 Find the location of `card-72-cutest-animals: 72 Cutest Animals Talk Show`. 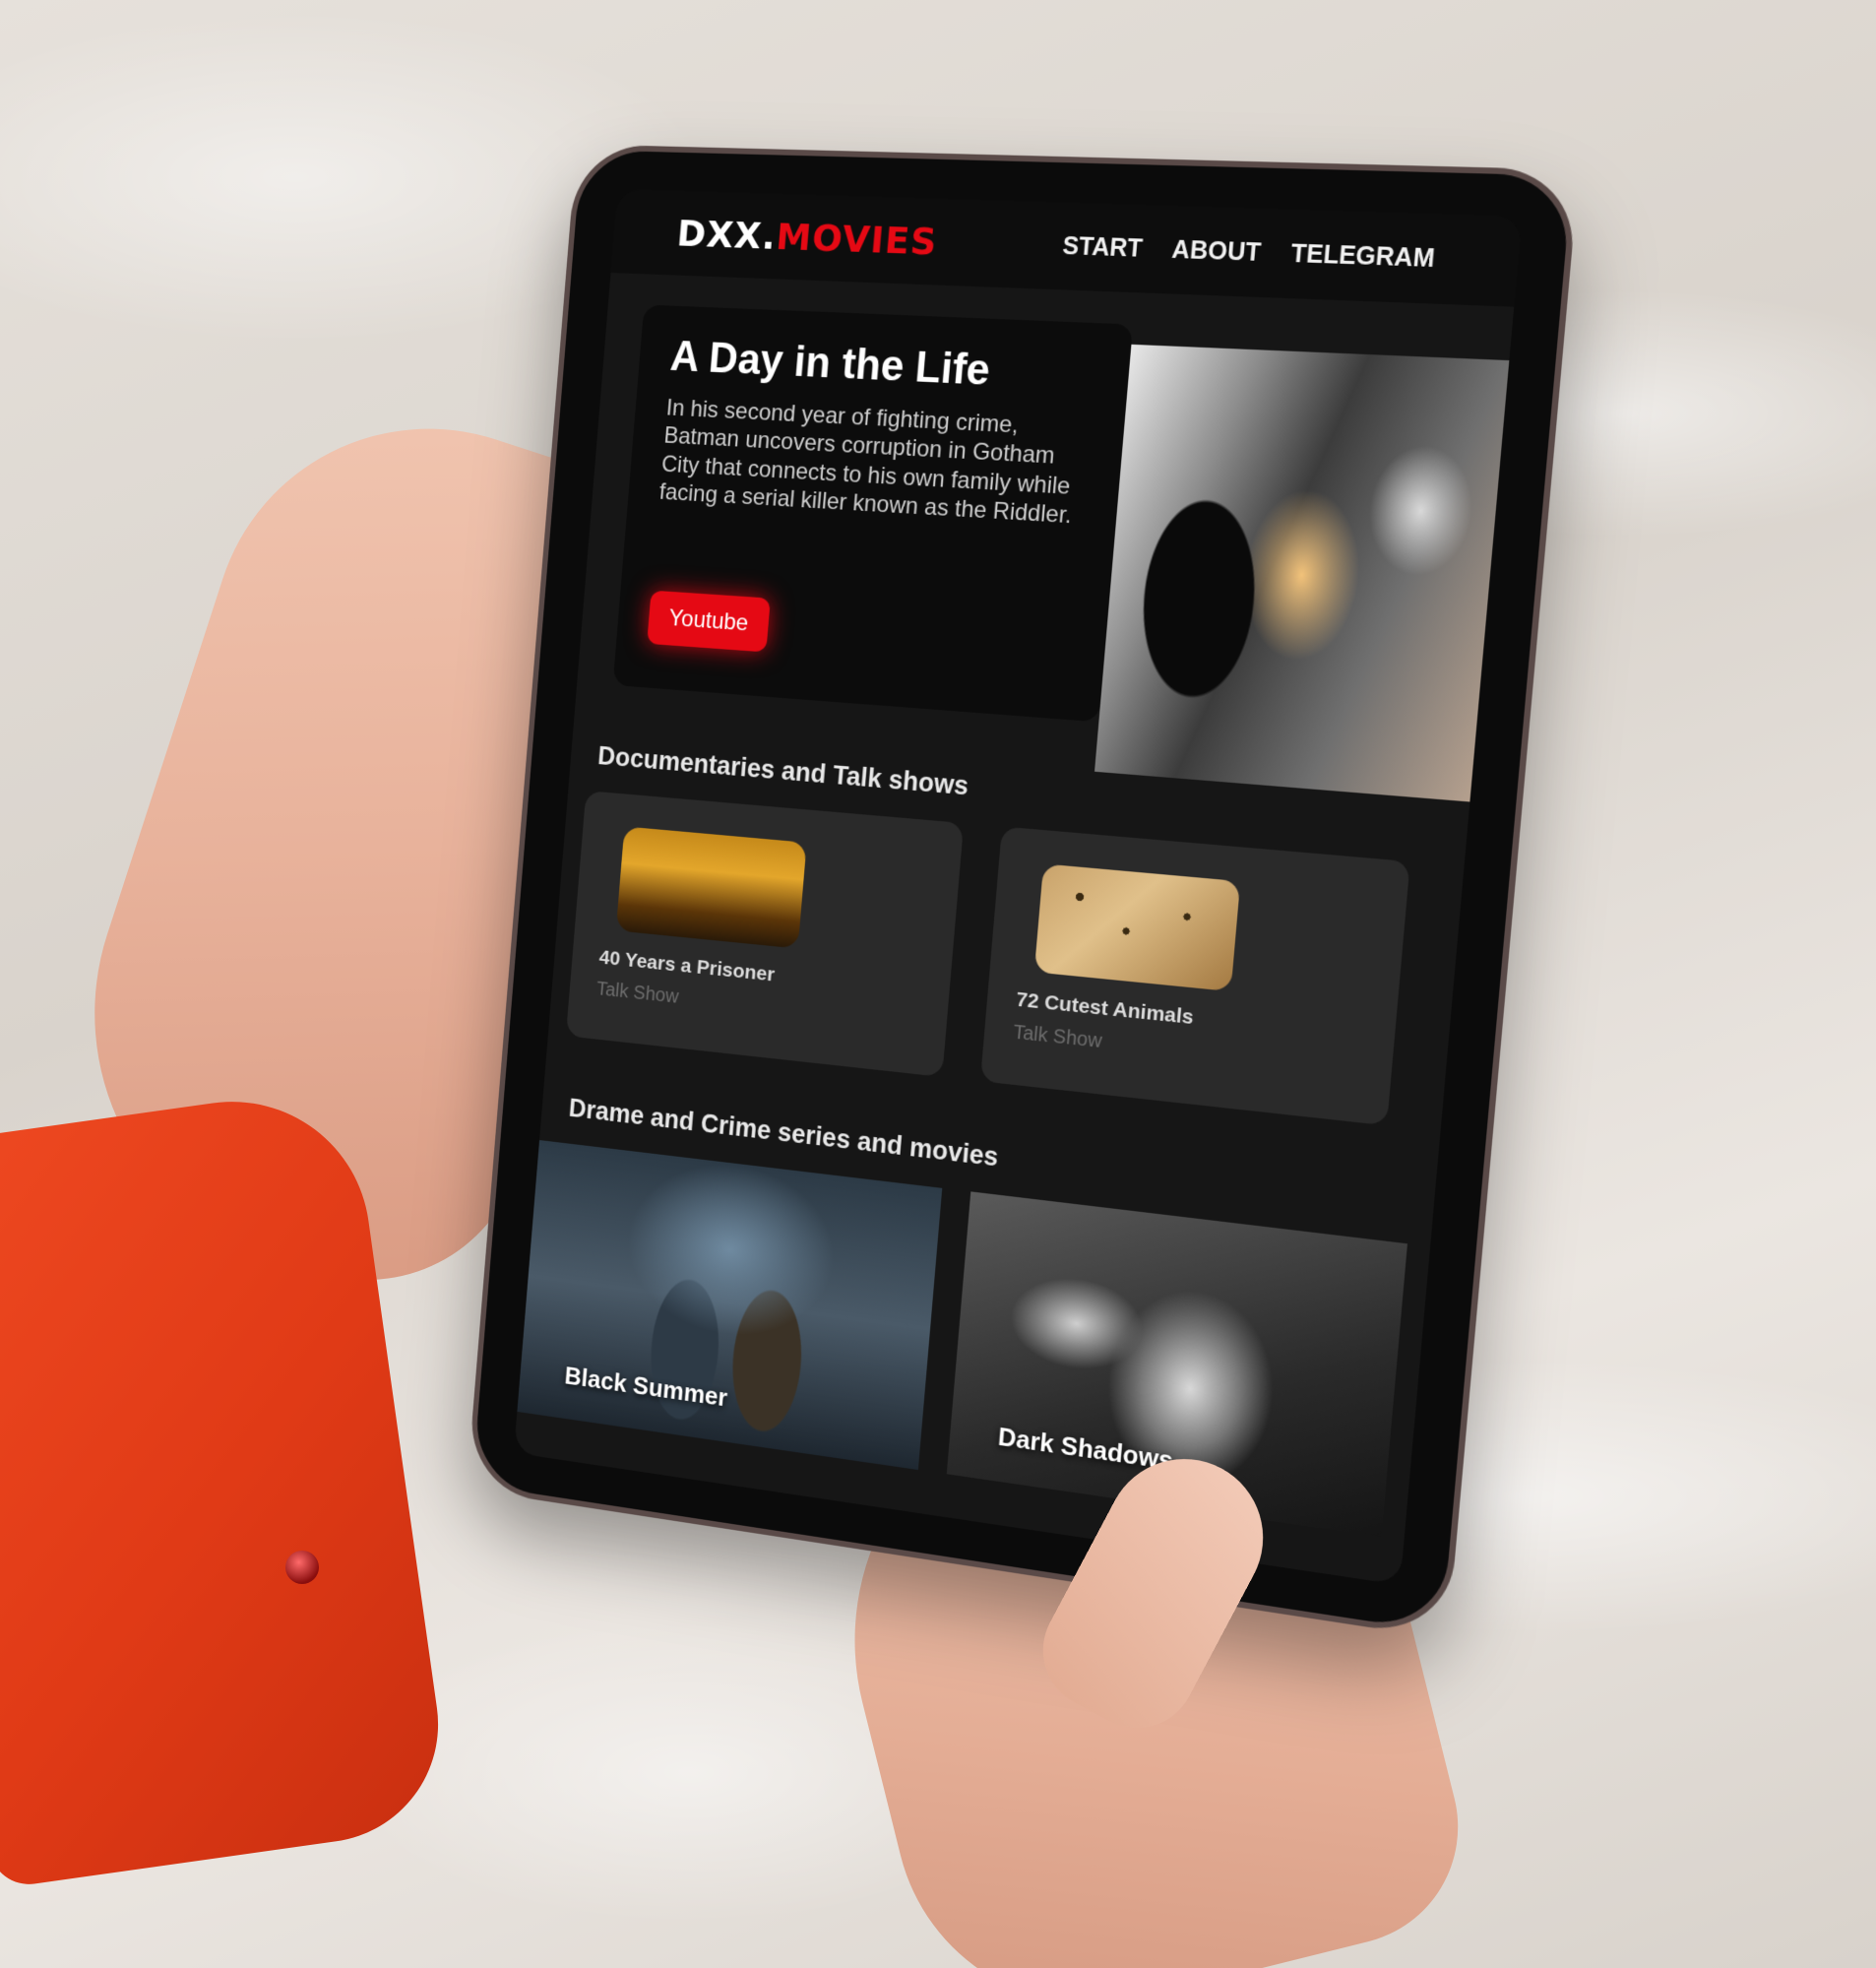

card-72-cutest-animals: 72 Cutest Animals Talk Show is located at coordinates (1194, 976).